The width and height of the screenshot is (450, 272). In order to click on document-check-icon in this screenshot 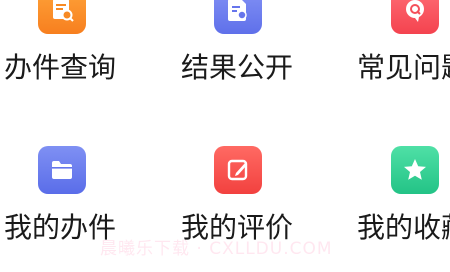, I will do `click(238, 17)`.